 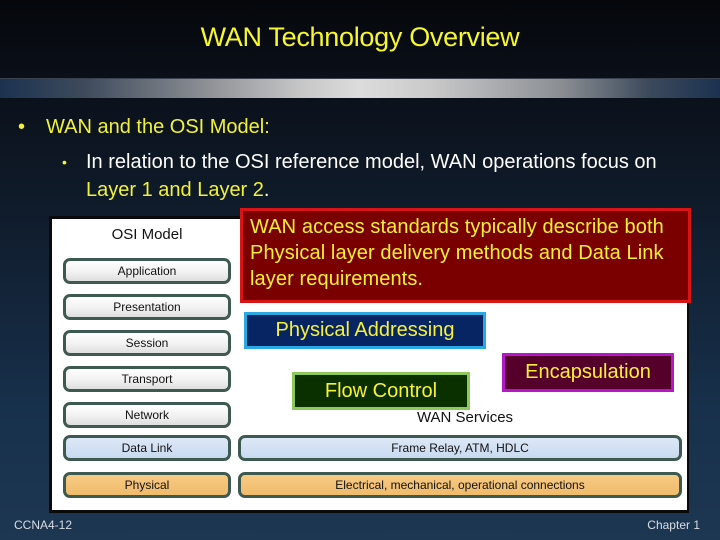 I want to click on osi-layer-physical: Physical, so click(x=147, y=485).